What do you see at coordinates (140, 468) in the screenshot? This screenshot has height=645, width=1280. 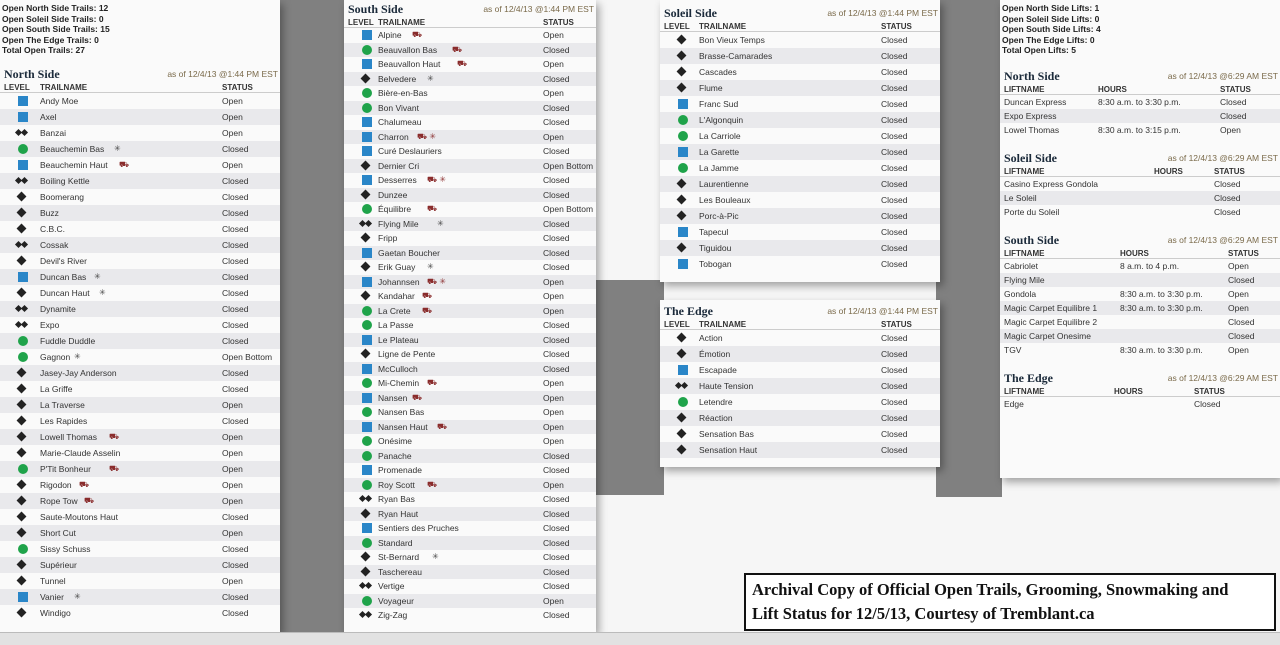 I see `trail-row: P'Tit Bonheur ⛟ Open` at bounding box center [140, 468].